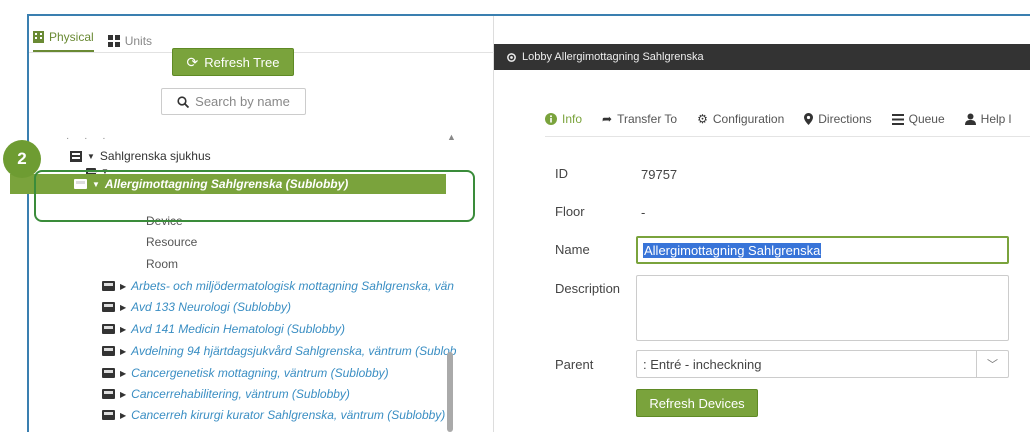 Image resolution: width=1030 pixels, height=432 pixels. I want to click on tab-physical: Physical, so click(63, 41).